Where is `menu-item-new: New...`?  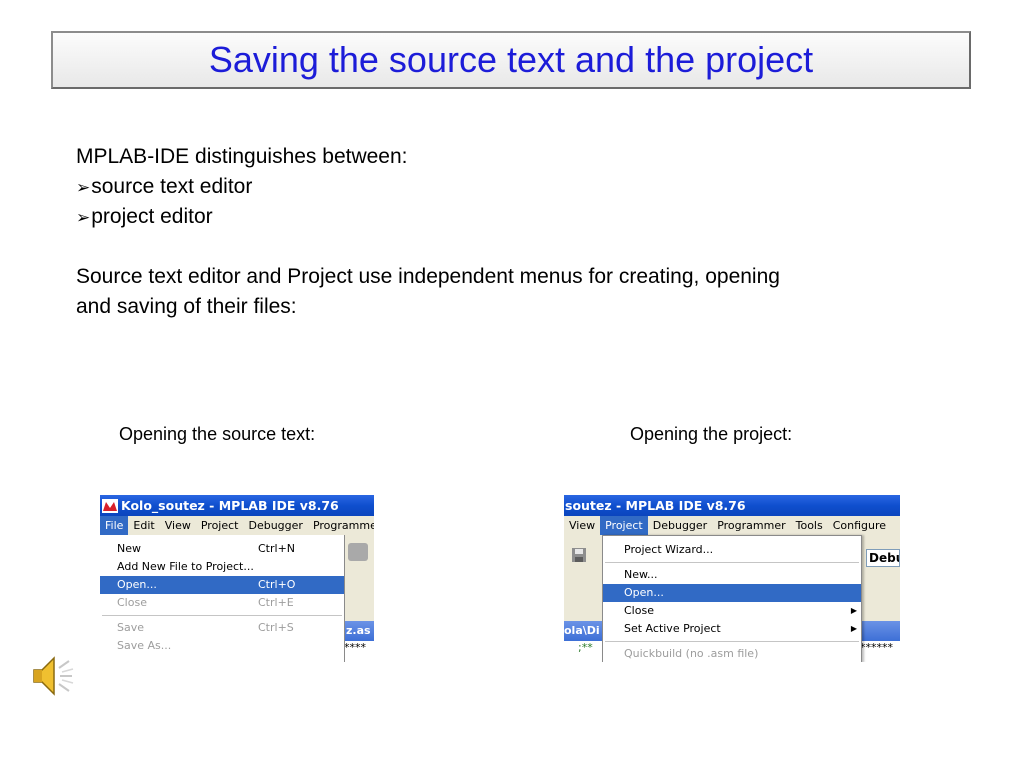 menu-item-new: New... is located at coordinates (732, 575).